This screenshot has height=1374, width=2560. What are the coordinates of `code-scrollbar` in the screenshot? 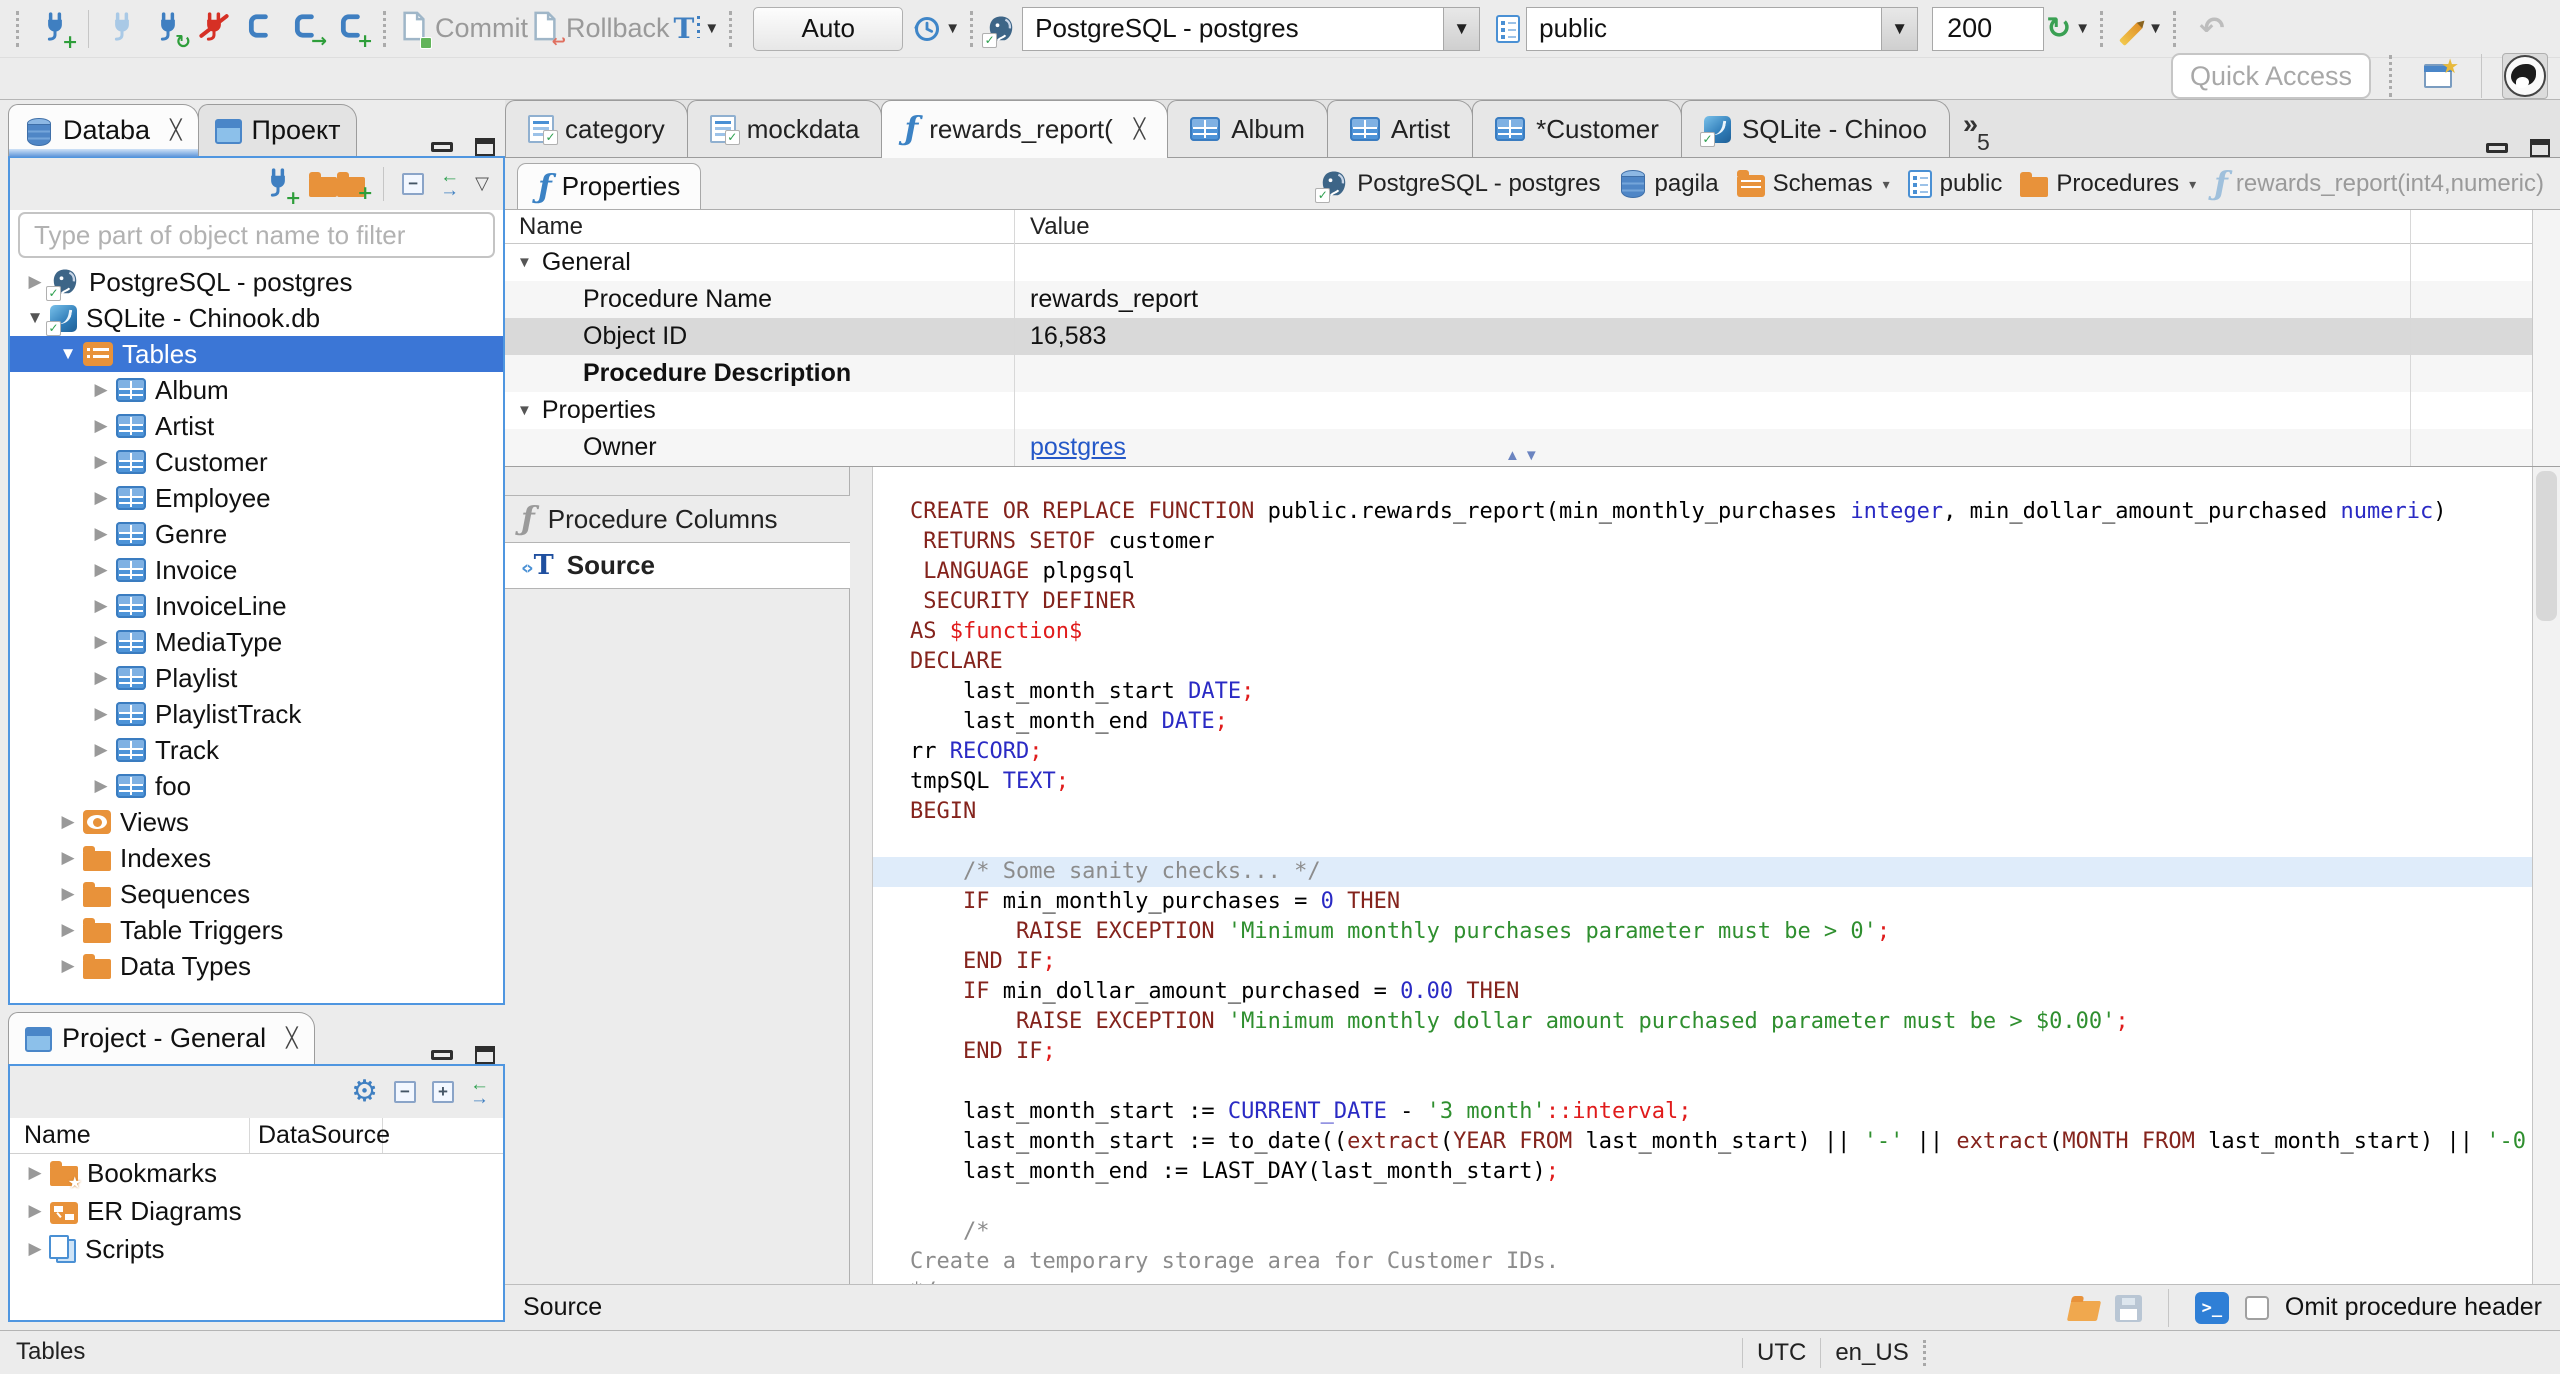 It's located at (2546, 875).